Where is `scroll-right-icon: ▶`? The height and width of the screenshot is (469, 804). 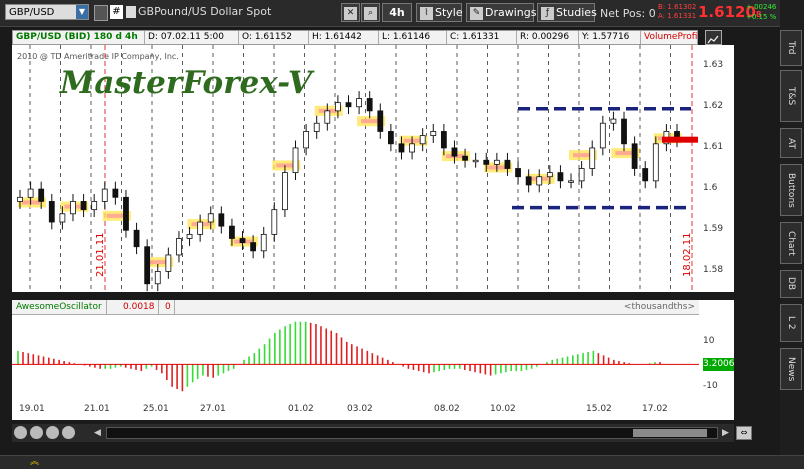
scroll-right-icon: ▶ is located at coordinates (727, 433).